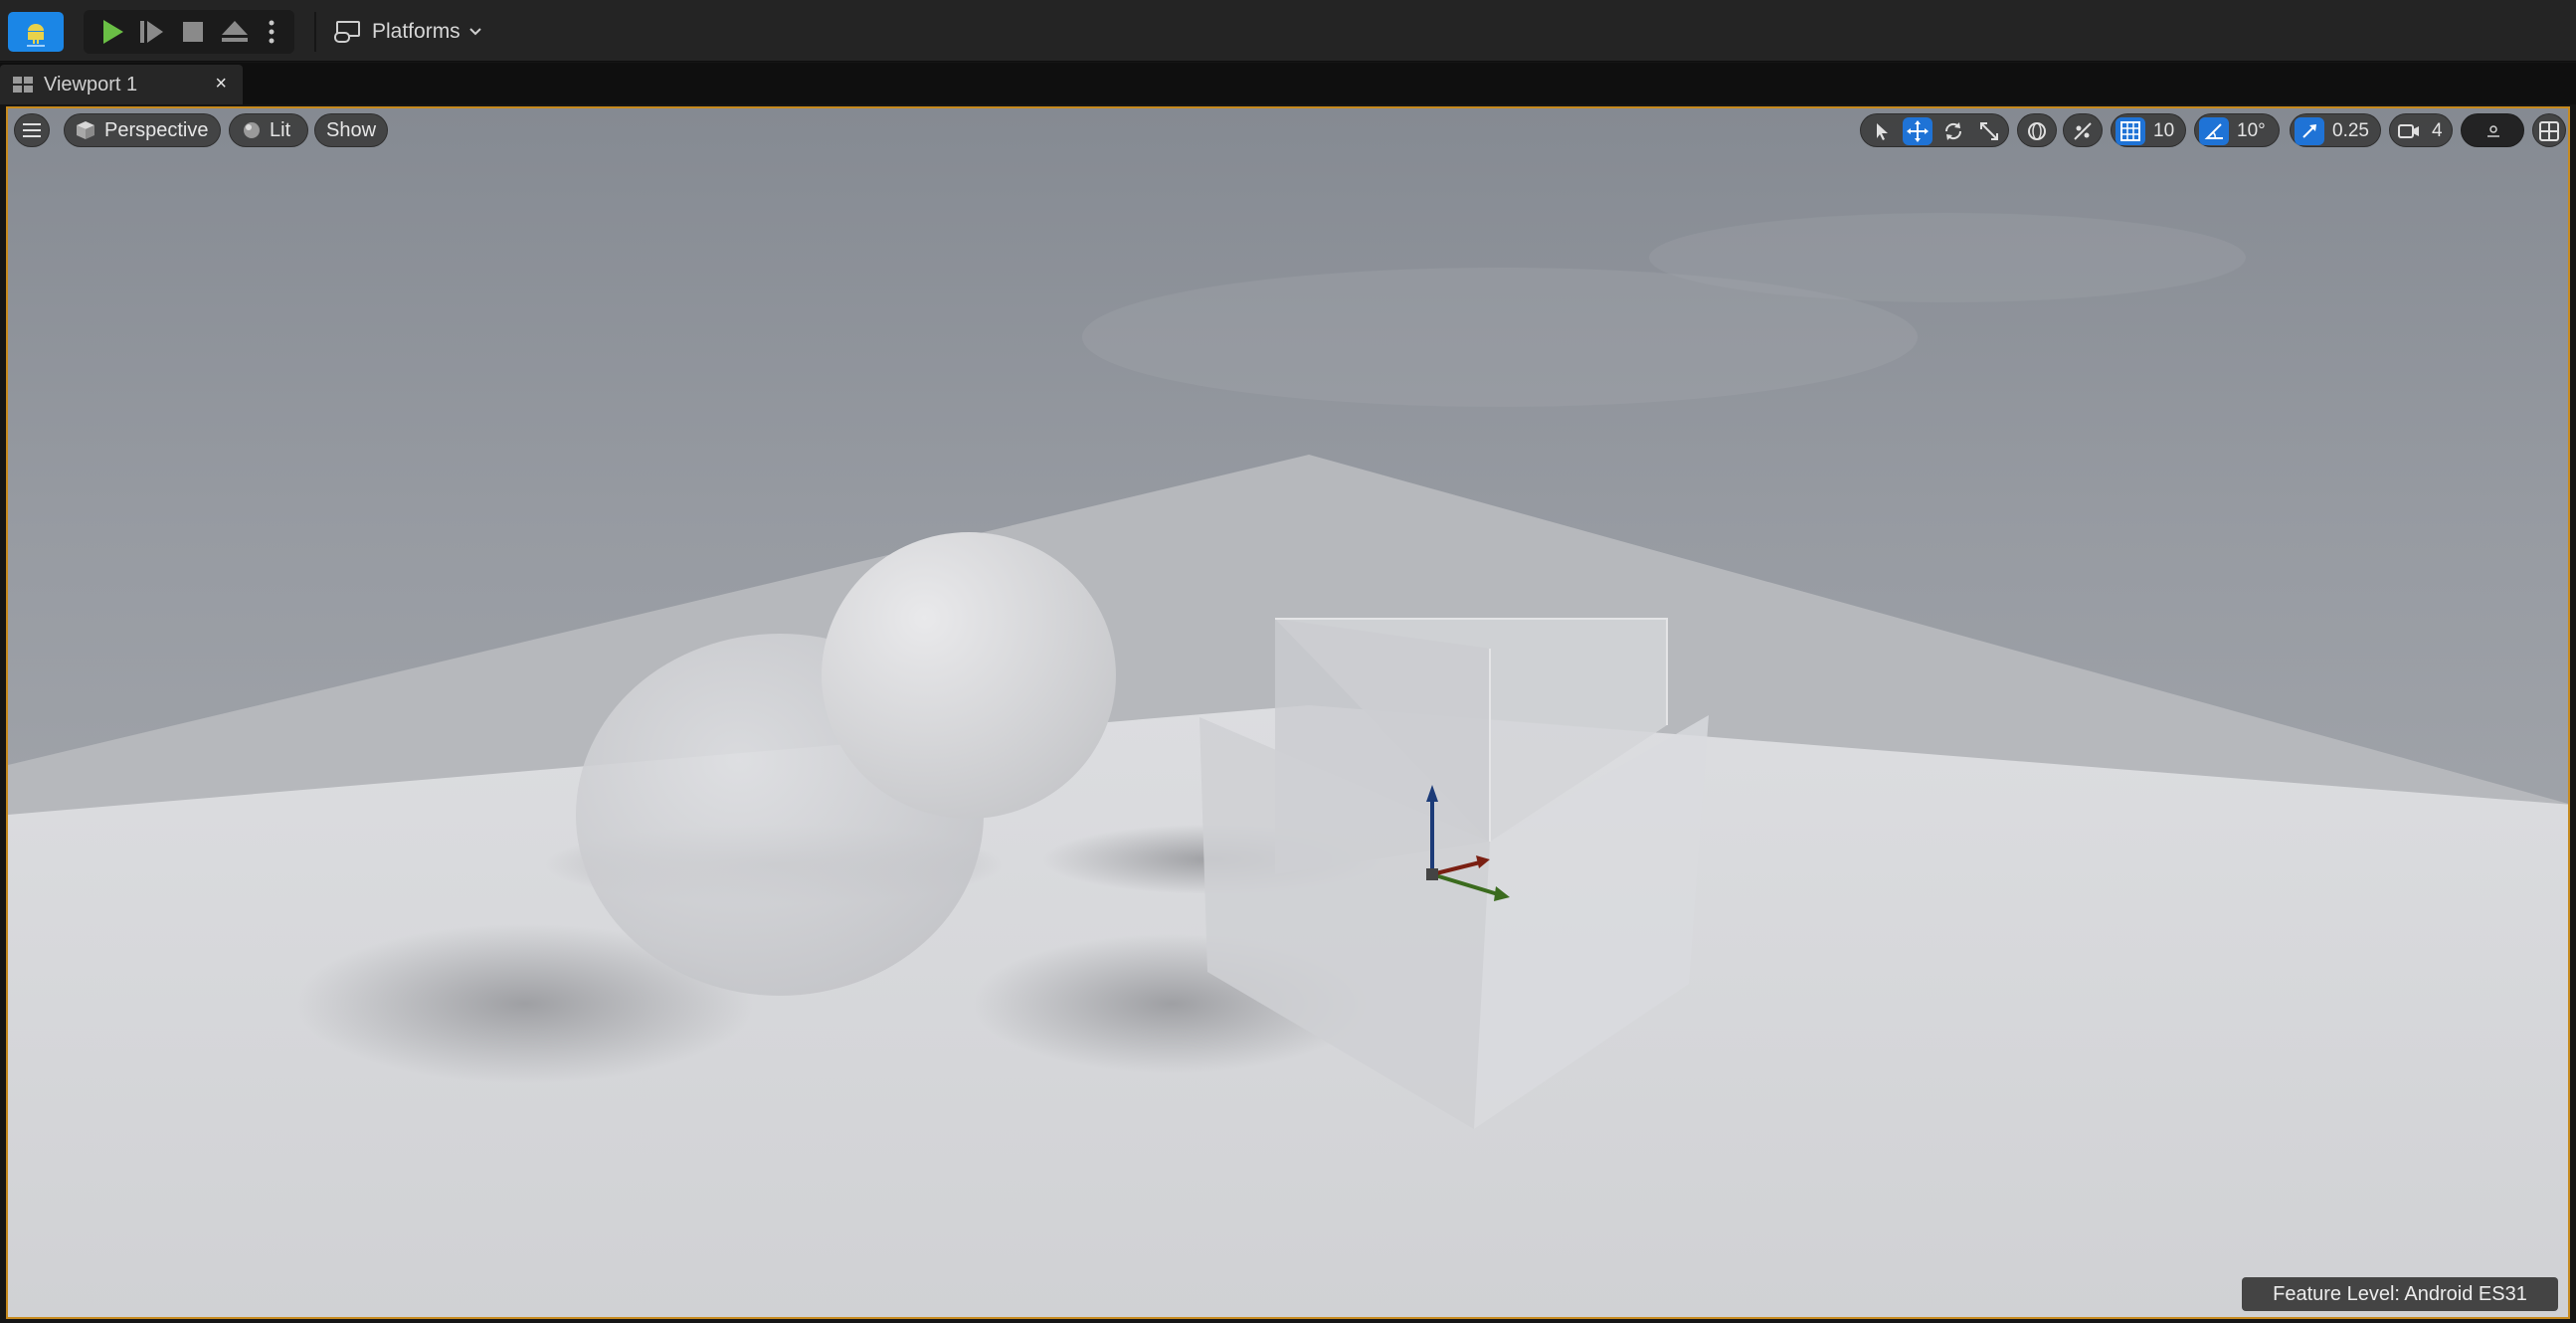  I want to click on cube-view-icon, so click(85, 130).